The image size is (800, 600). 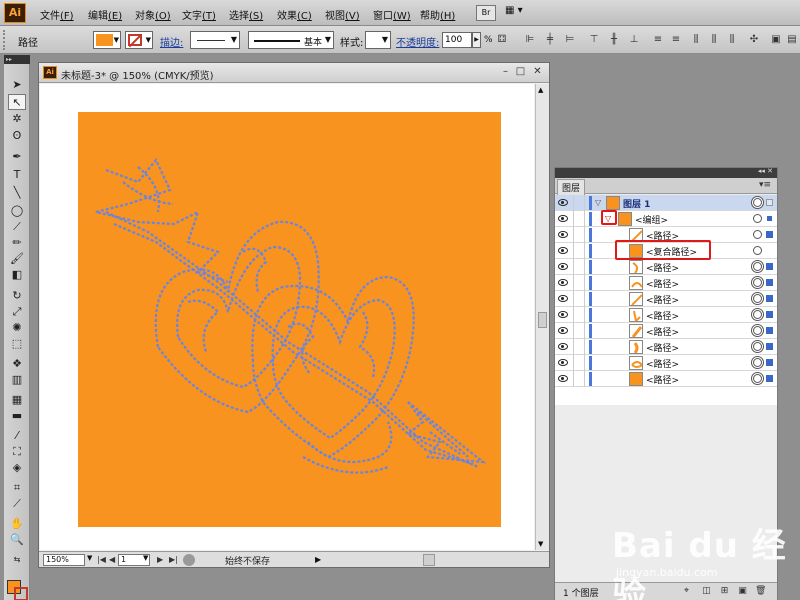 What do you see at coordinates (17, 119) in the screenshot?
I see `magic-wand-tool-icon: ✲` at bounding box center [17, 119].